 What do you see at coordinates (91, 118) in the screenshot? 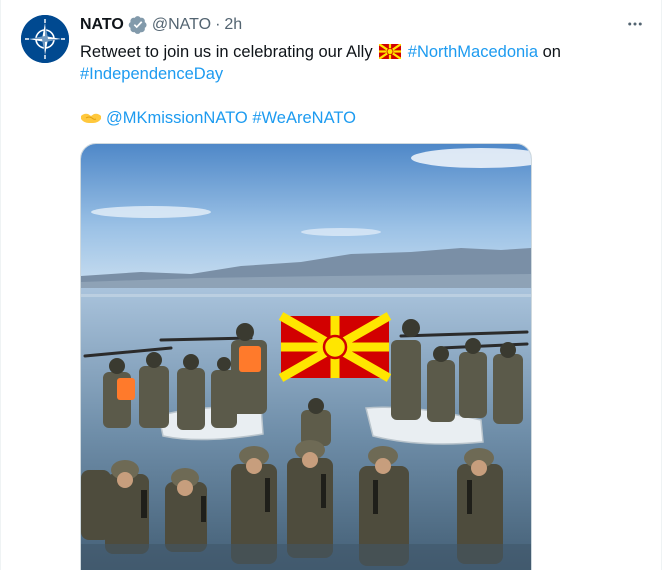
I see `handshake-emoji` at bounding box center [91, 118].